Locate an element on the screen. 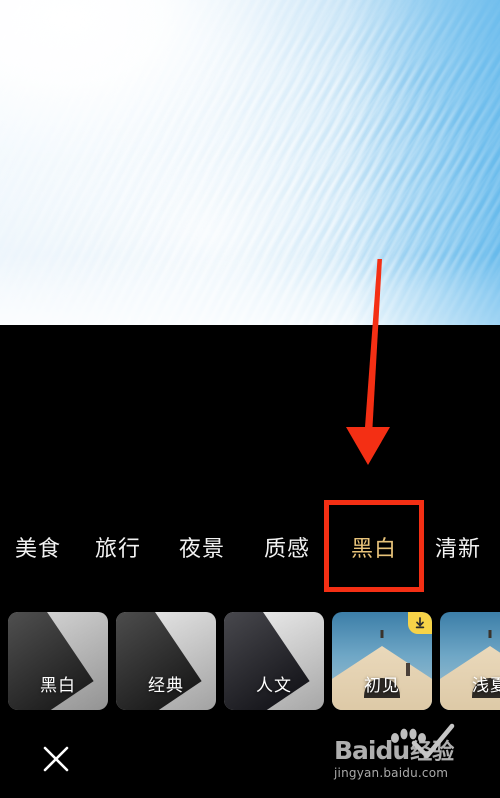 This screenshot has width=500, height=798. tab-label: 黑白 is located at coordinates (373, 548).